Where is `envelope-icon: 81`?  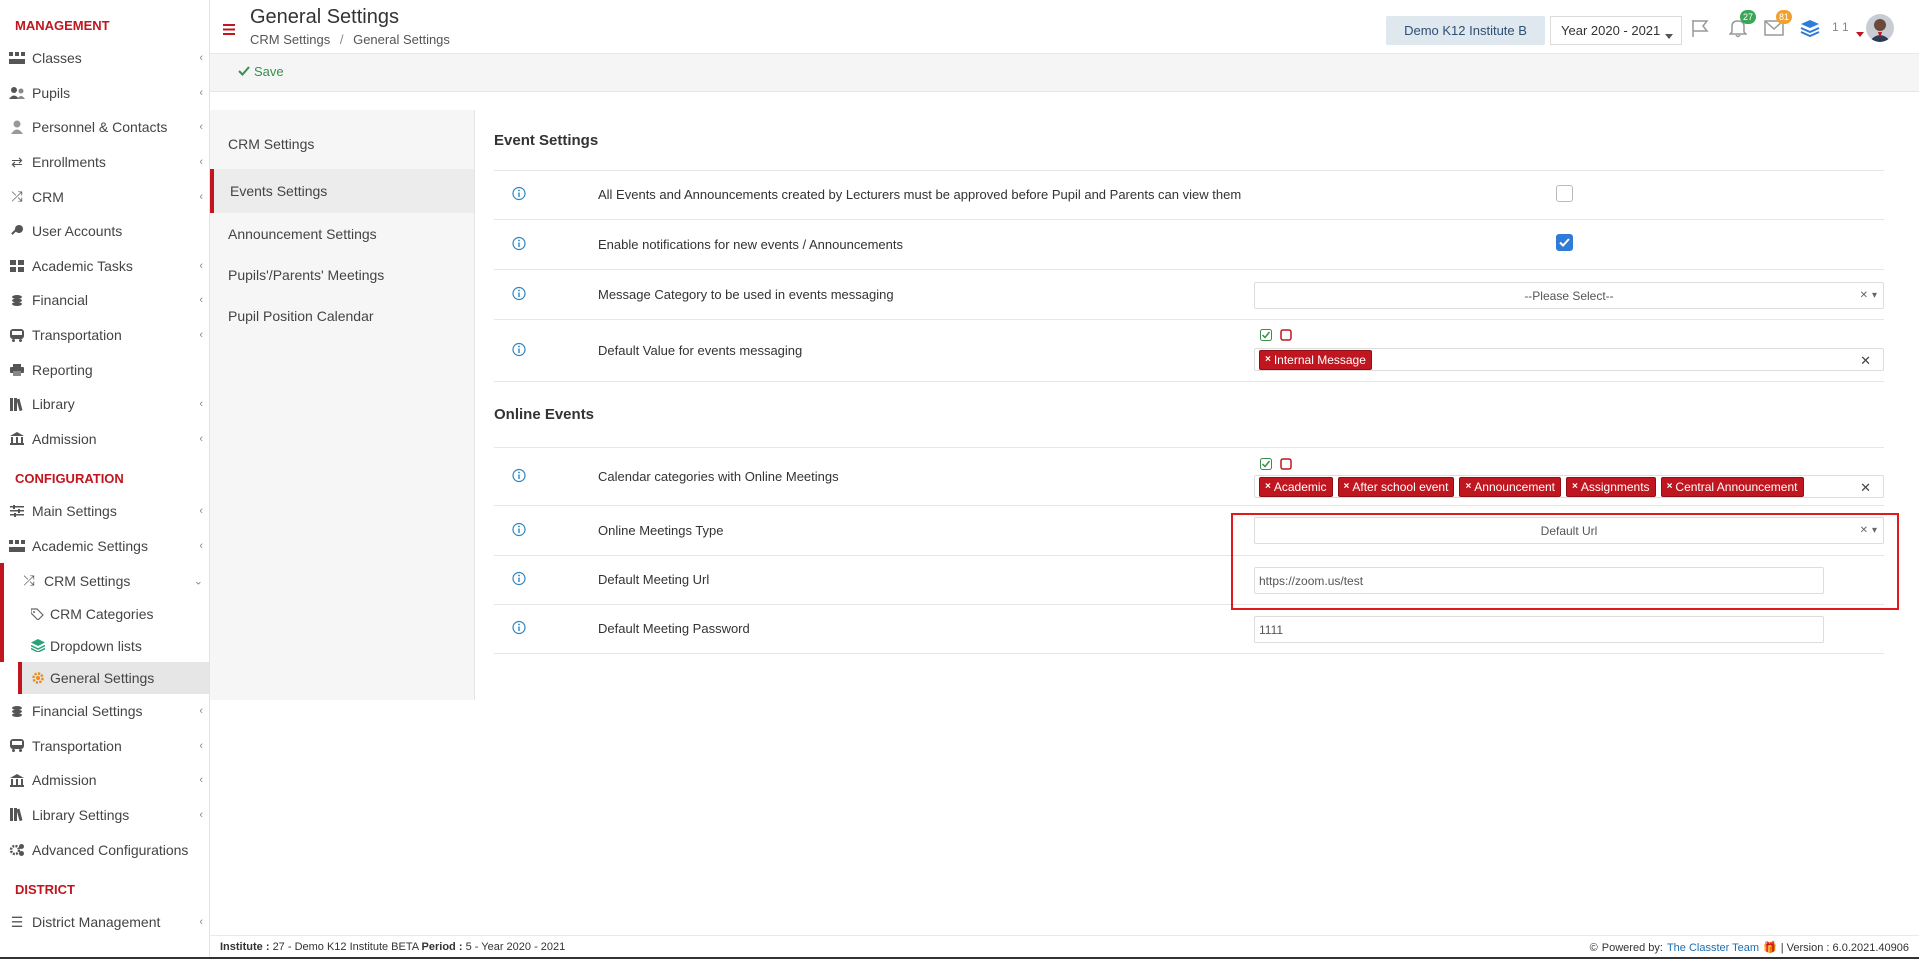 envelope-icon: 81 is located at coordinates (1777, 25).